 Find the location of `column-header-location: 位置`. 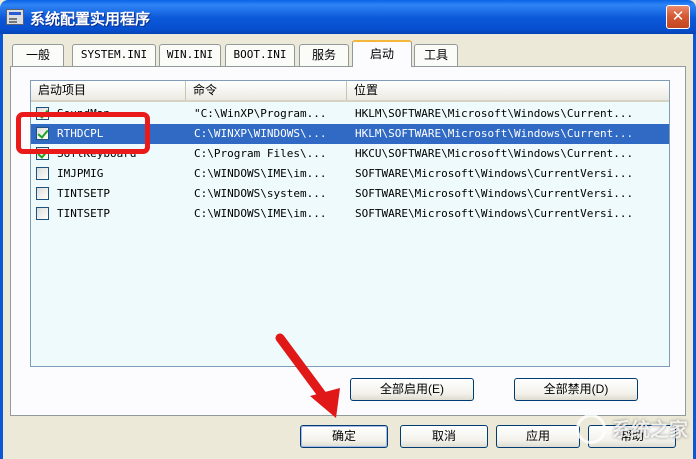

column-header-location: 位置 is located at coordinates (508, 90).